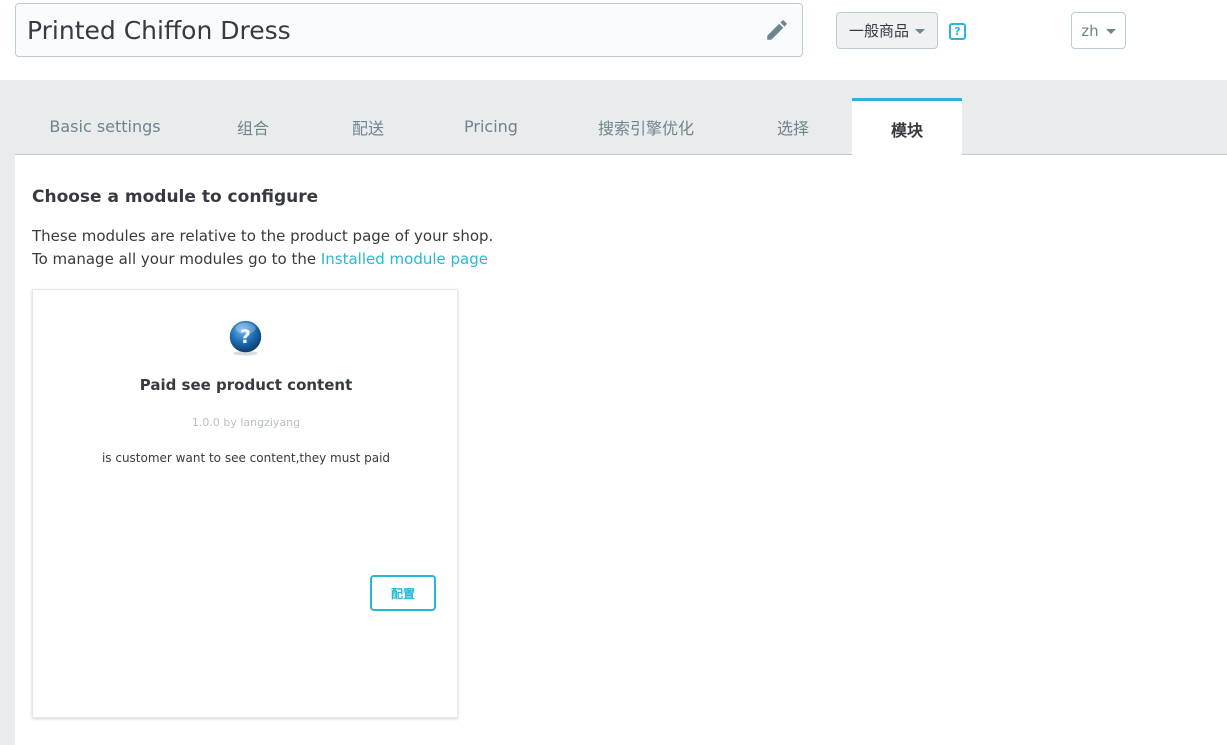 The image size is (1227, 745). I want to click on question-globe-icon: ?, so click(245, 338).